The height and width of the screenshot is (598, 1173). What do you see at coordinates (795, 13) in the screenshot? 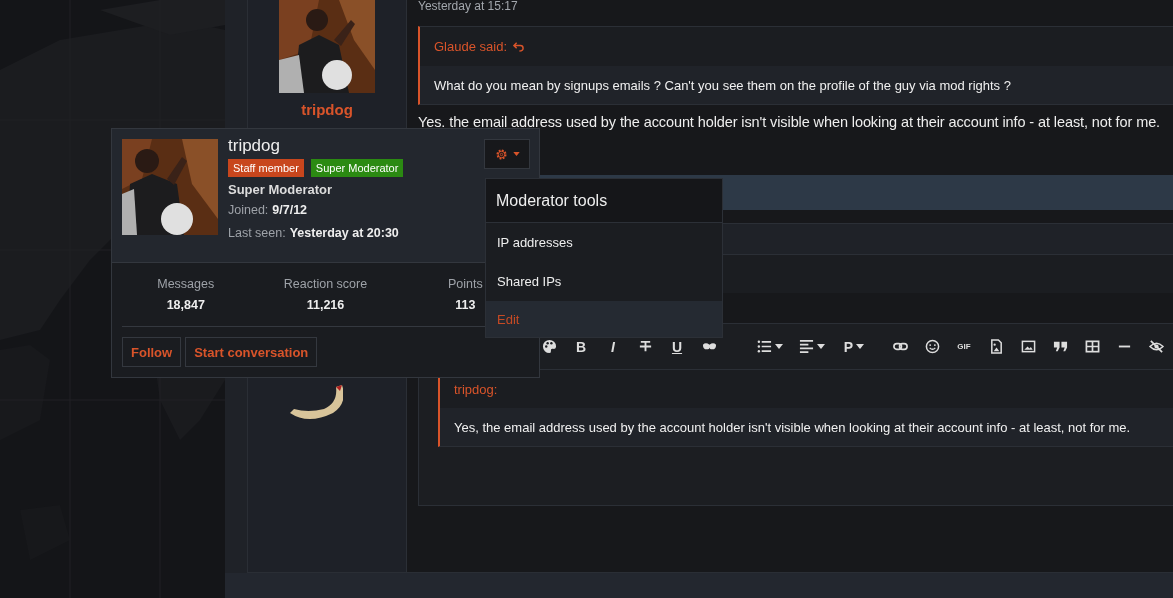
I see `post-time: Yesterday at 15:17` at bounding box center [795, 13].